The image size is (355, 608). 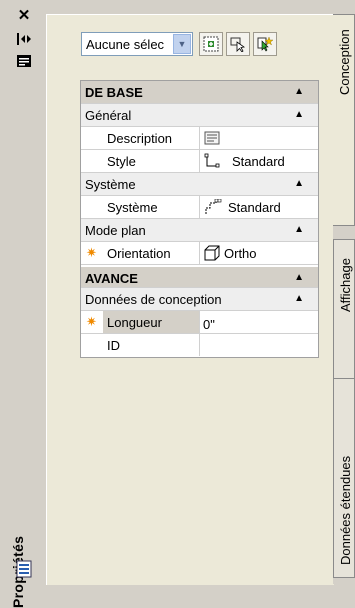 I want to click on section-label: DE BASE, so click(x=114, y=92).